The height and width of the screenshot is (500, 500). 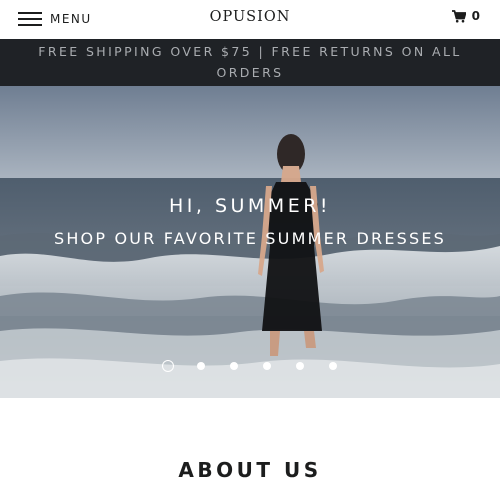 What do you see at coordinates (250, 367) in the screenshot?
I see `slide-dots` at bounding box center [250, 367].